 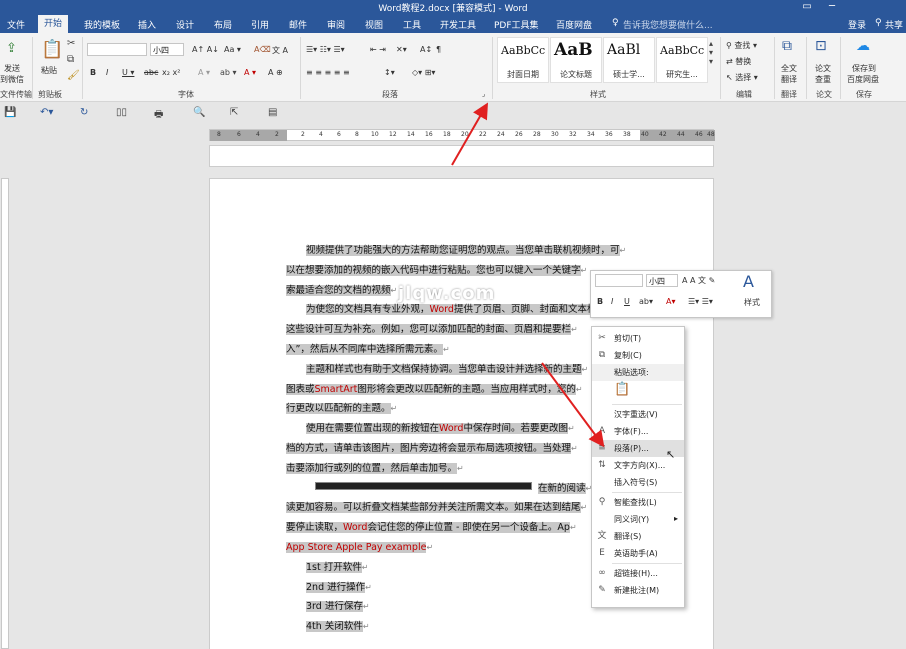 What do you see at coordinates (528, 275) in the screenshot?
I see `annotation-arrows` at bounding box center [528, 275].